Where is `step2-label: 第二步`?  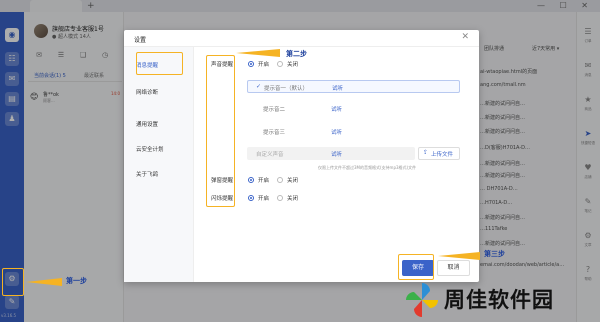
step2-label: 第二步 is located at coordinates (296, 54).